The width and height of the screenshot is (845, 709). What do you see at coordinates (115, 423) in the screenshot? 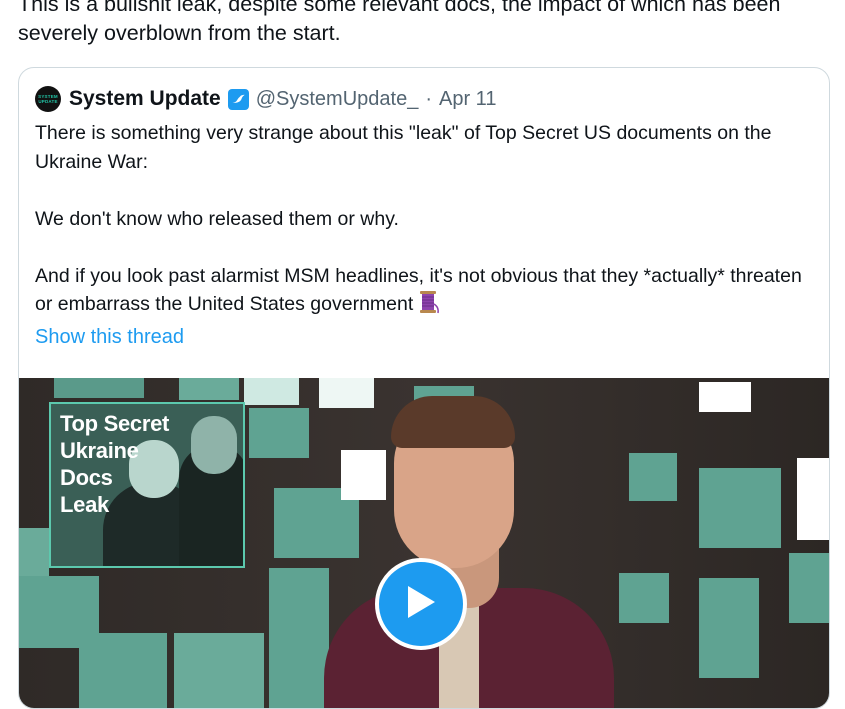
I see `thumbnail-title-line: Top Secret` at bounding box center [115, 423].